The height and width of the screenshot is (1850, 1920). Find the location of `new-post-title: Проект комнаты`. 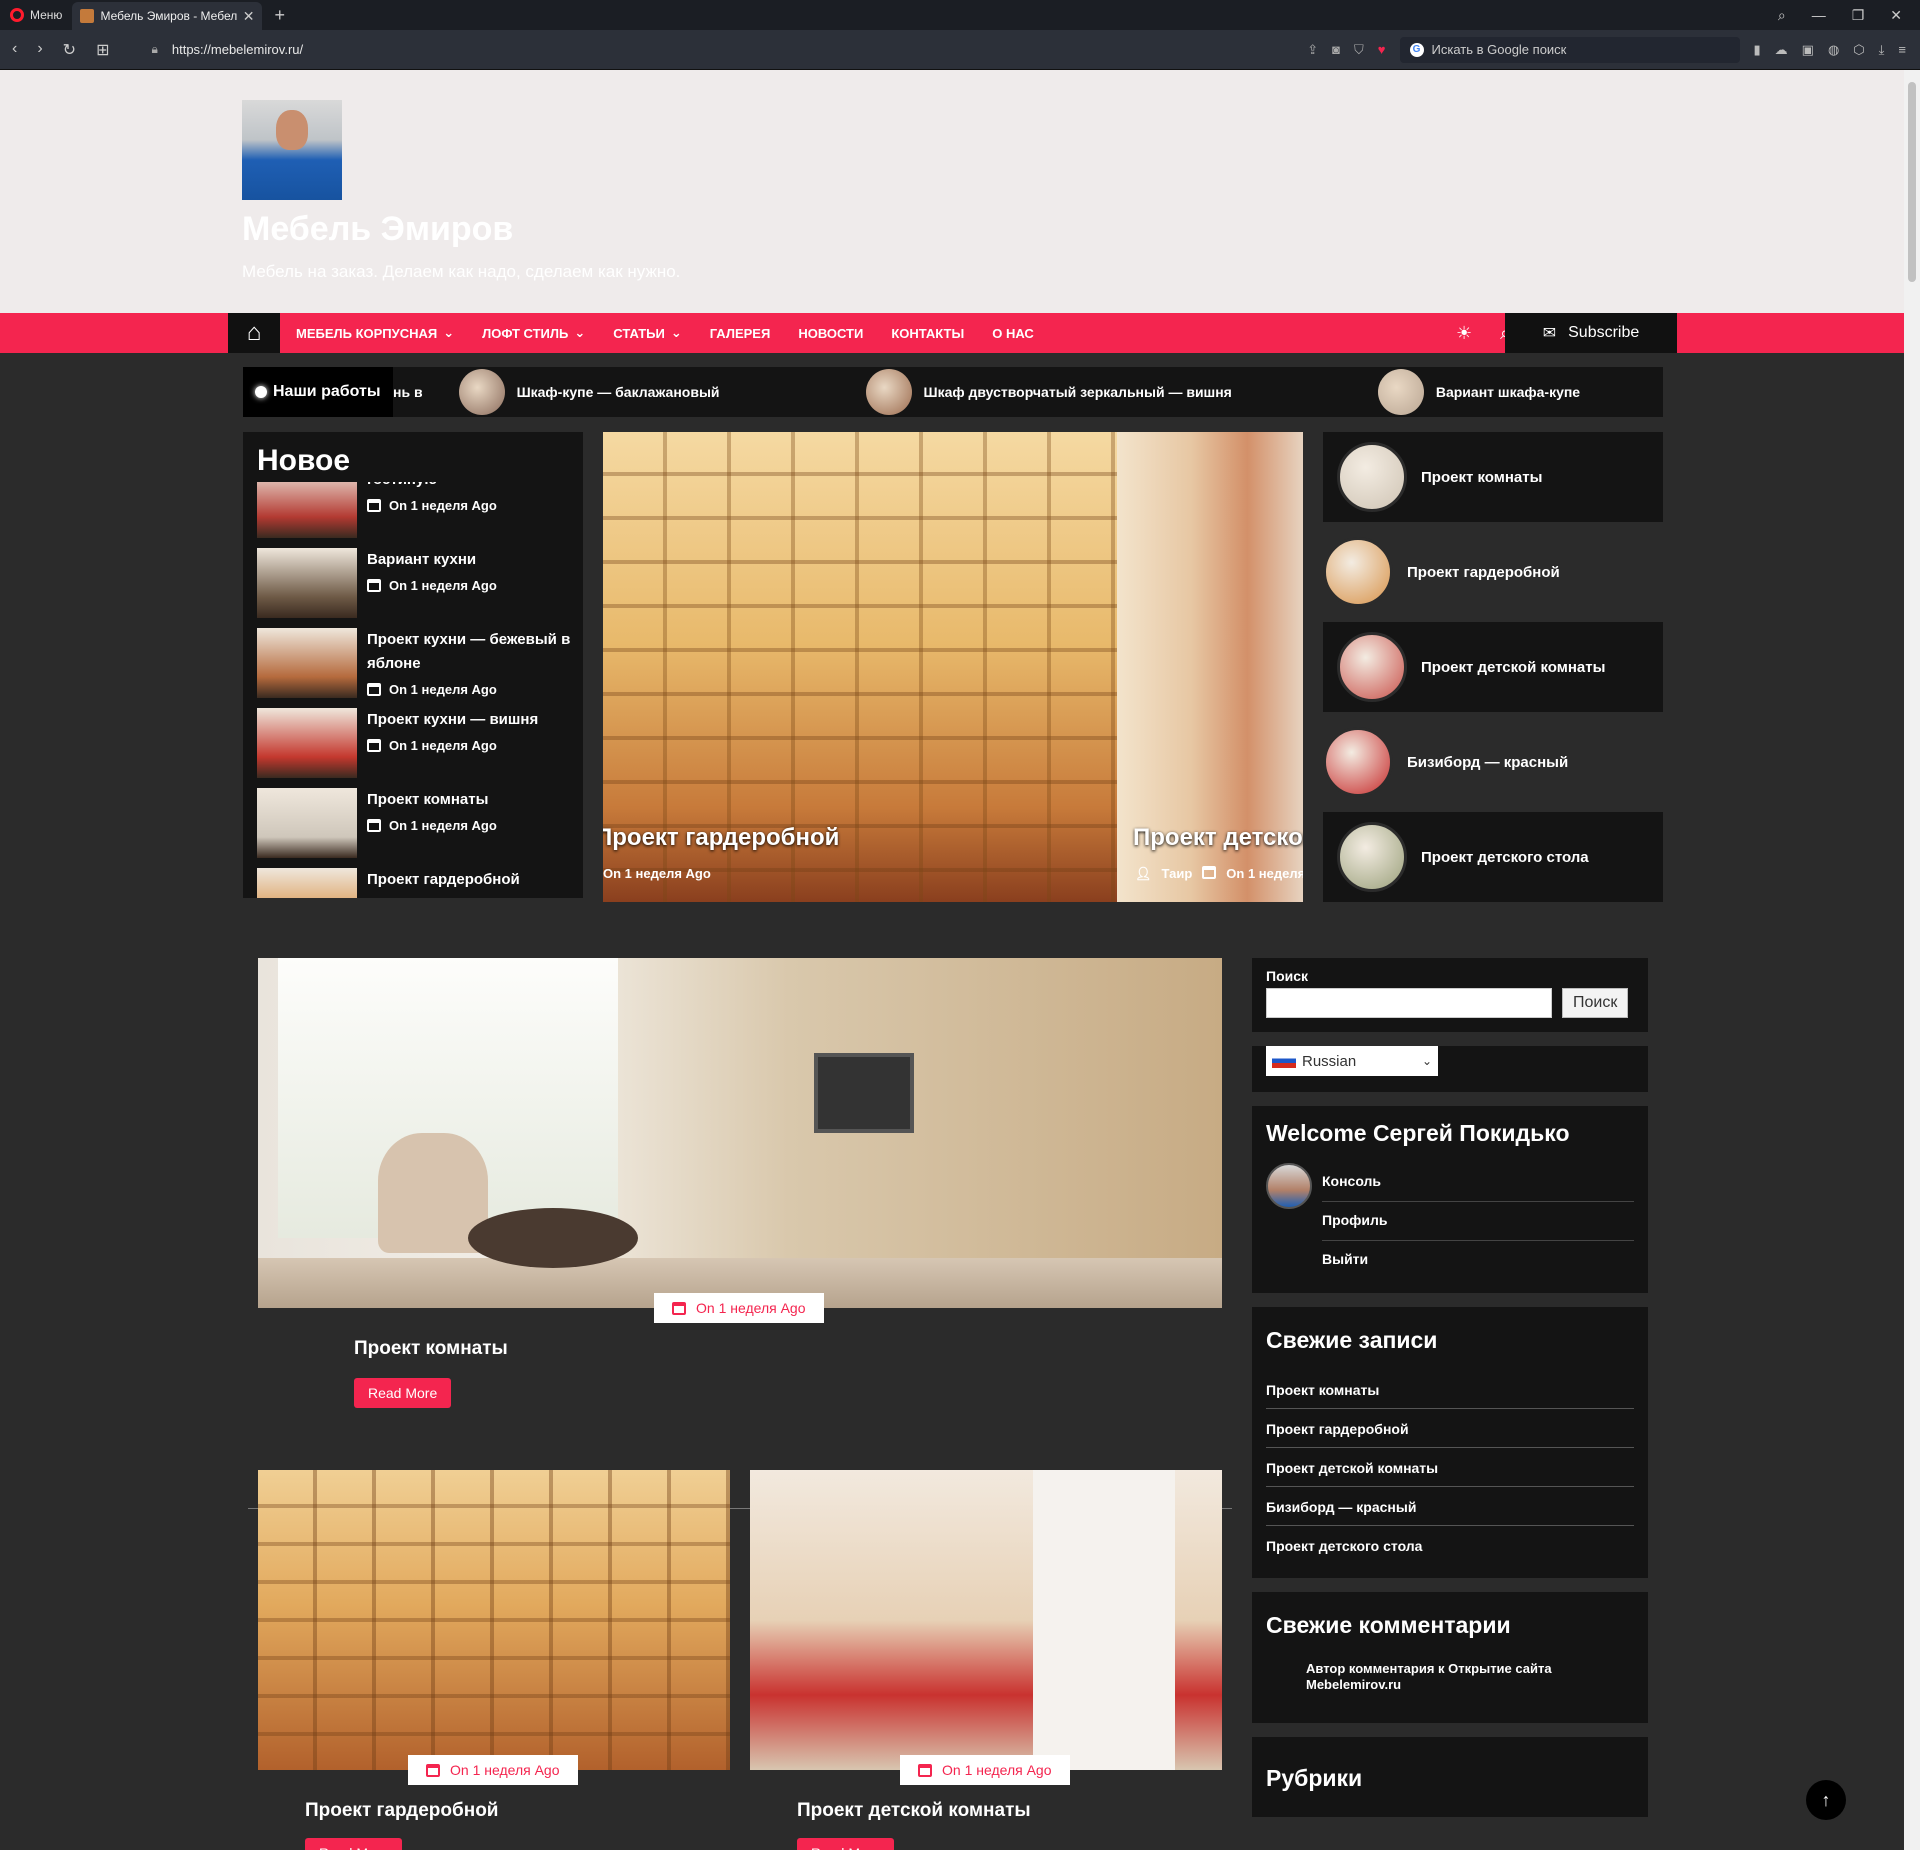

new-post-title: Проект комнаты is located at coordinates (432, 800).